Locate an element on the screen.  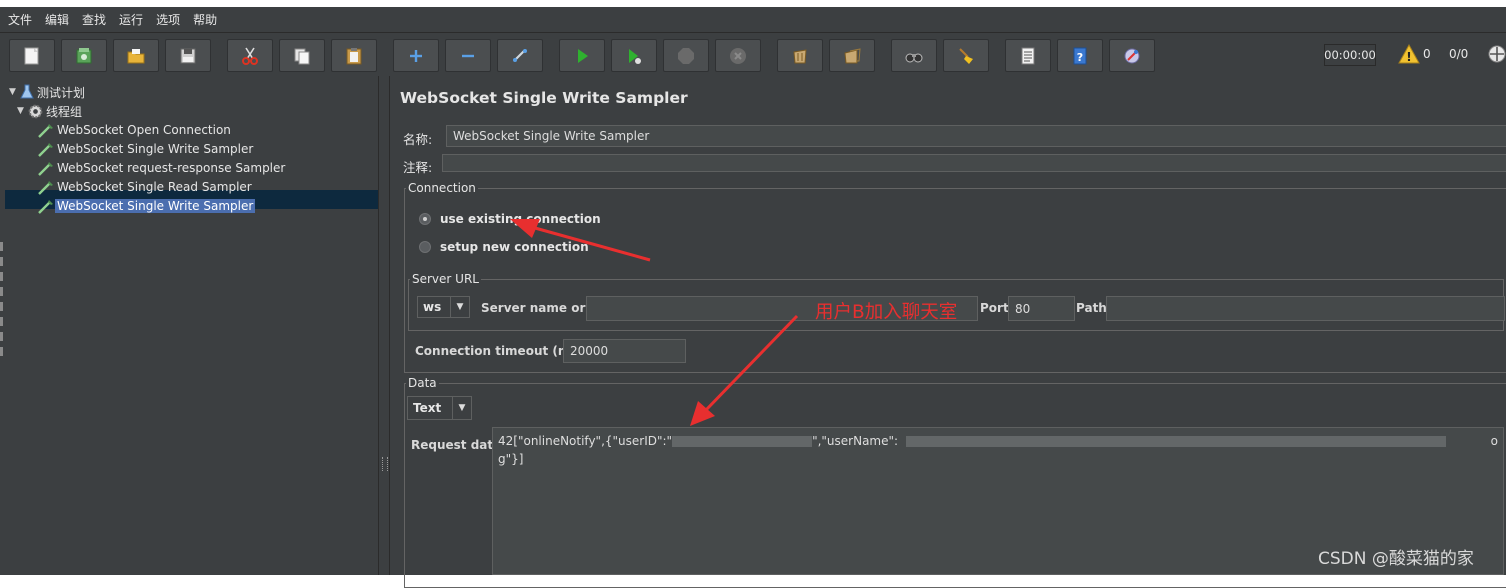
tree-node-sampler: WebSocket Single Write Sampler is located at coordinates (146, 149).